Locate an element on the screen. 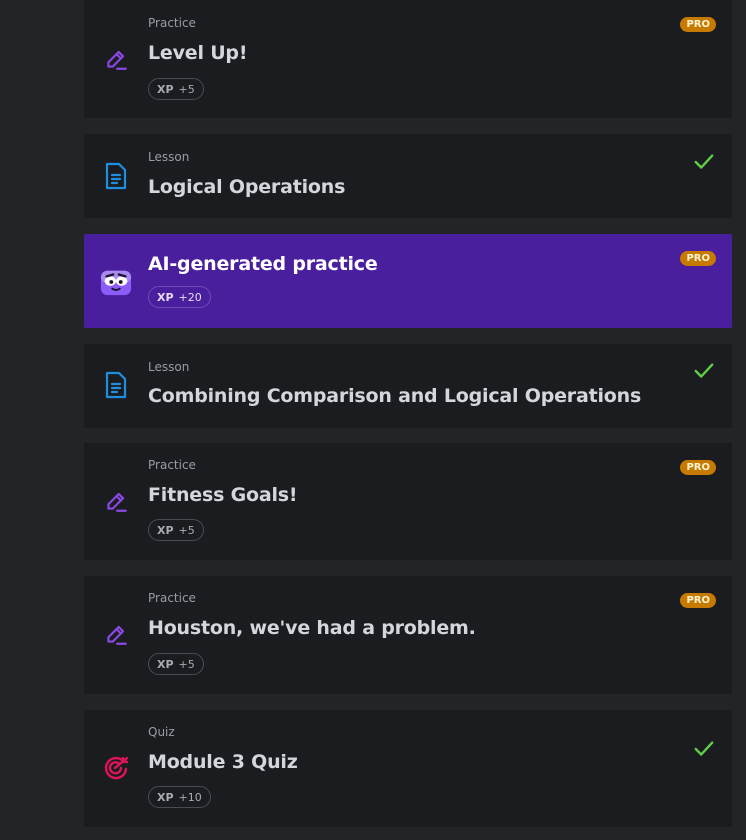 This screenshot has height=840, width=746. xp-badge: XP +20 is located at coordinates (179, 297).